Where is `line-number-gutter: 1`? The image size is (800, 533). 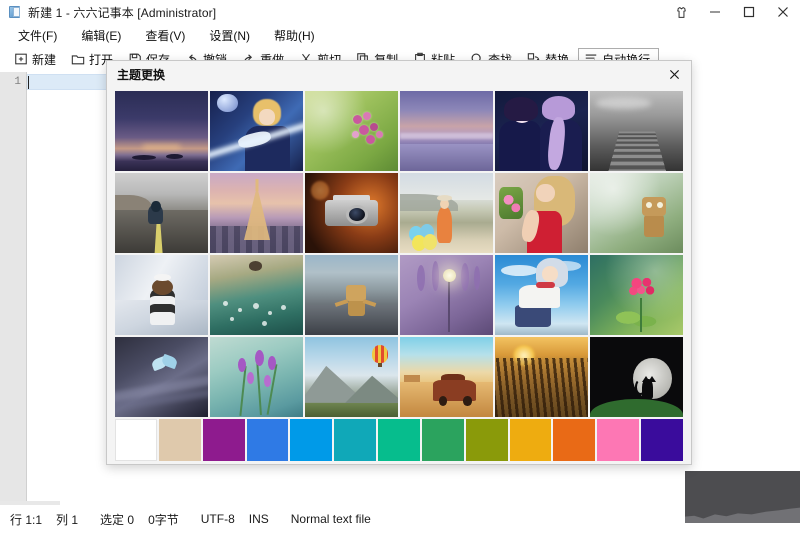
line-number-gutter: 1 is located at coordinates (13, 288).